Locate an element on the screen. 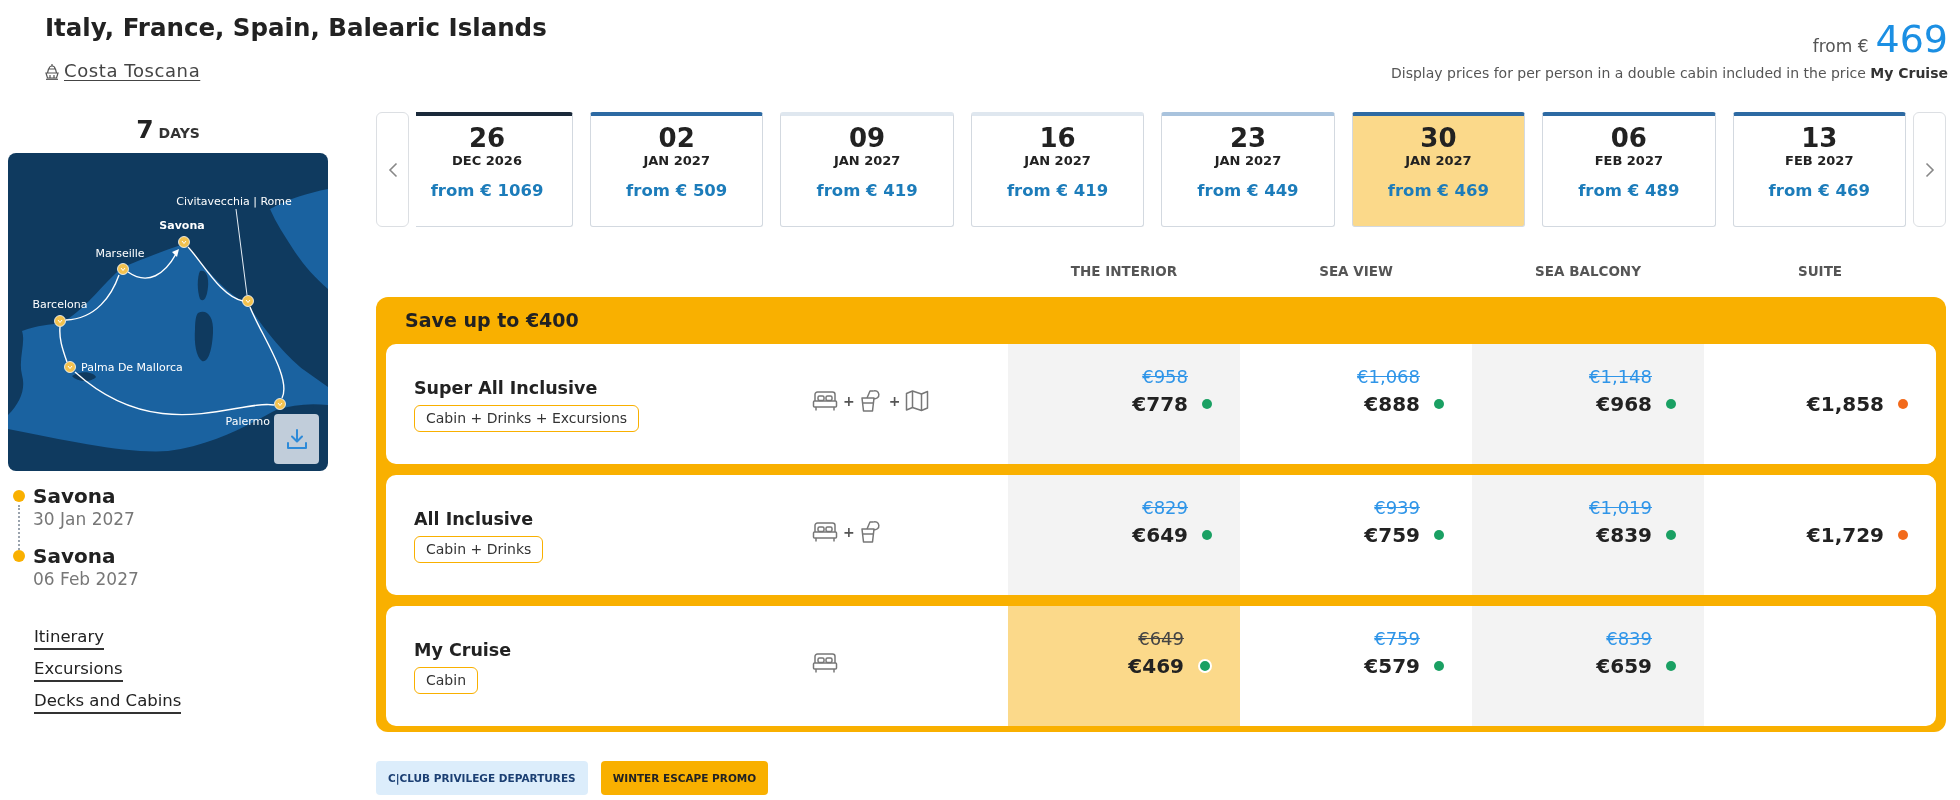 The image size is (1960, 800). section-link: Excursions is located at coordinates (78, 670).